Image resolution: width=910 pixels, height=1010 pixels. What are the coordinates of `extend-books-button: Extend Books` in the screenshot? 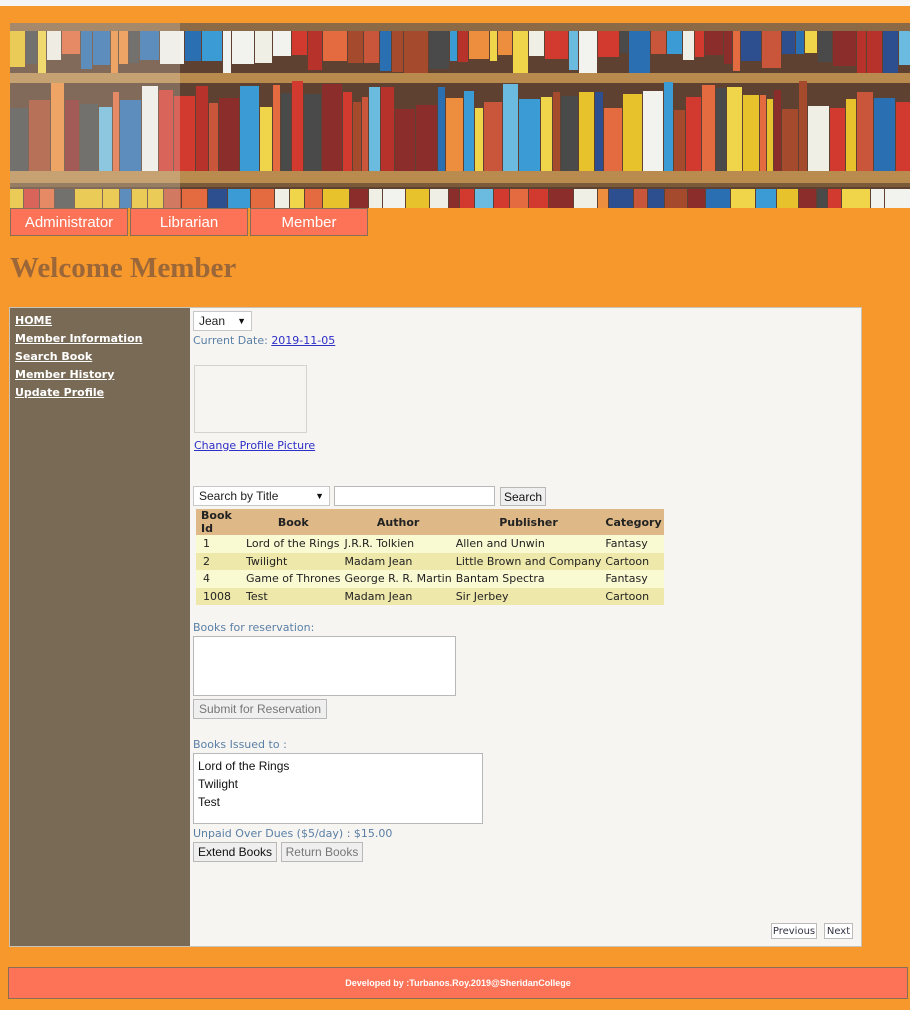 It's located at (235, 852).